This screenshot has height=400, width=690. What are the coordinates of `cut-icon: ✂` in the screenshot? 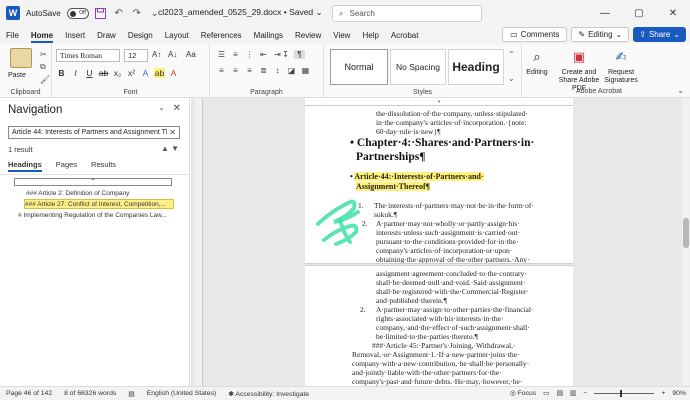 It's located at (45, 54).